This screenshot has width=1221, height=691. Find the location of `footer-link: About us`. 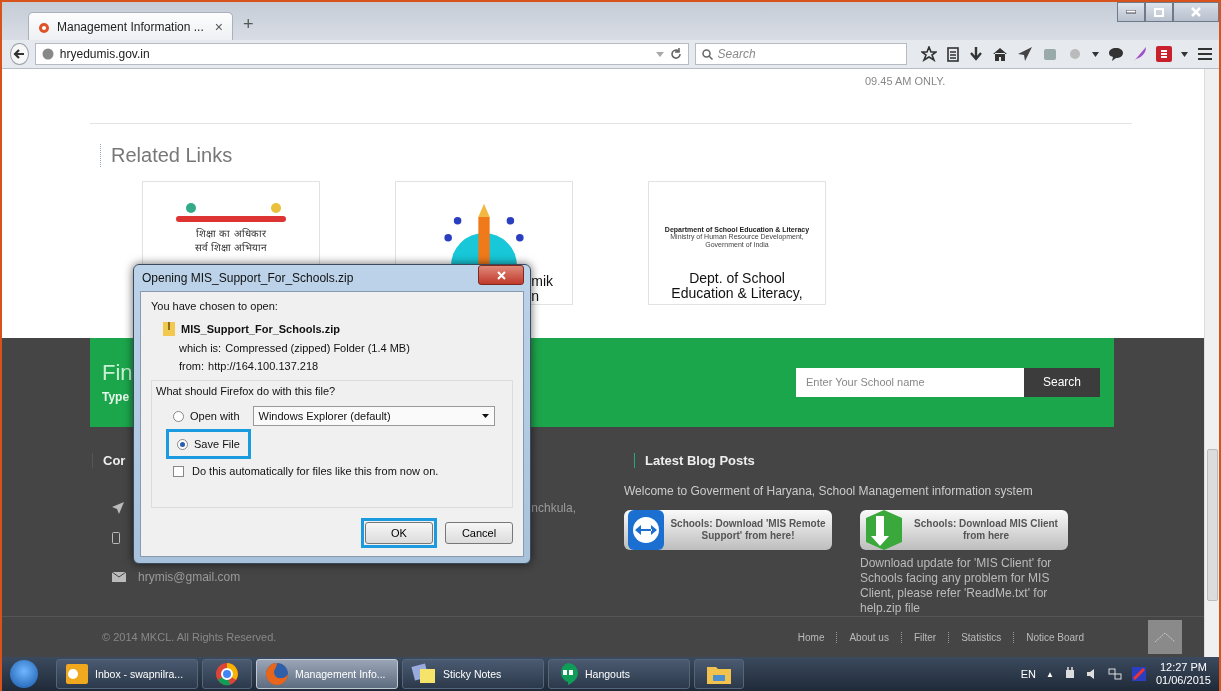

footer-link: About us is located at coordinates (868, 637).